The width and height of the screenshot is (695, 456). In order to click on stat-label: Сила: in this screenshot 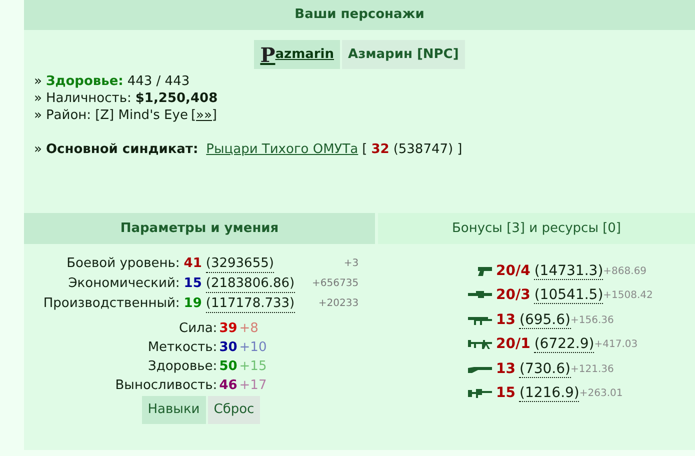, I will do `click(198, 329)`.